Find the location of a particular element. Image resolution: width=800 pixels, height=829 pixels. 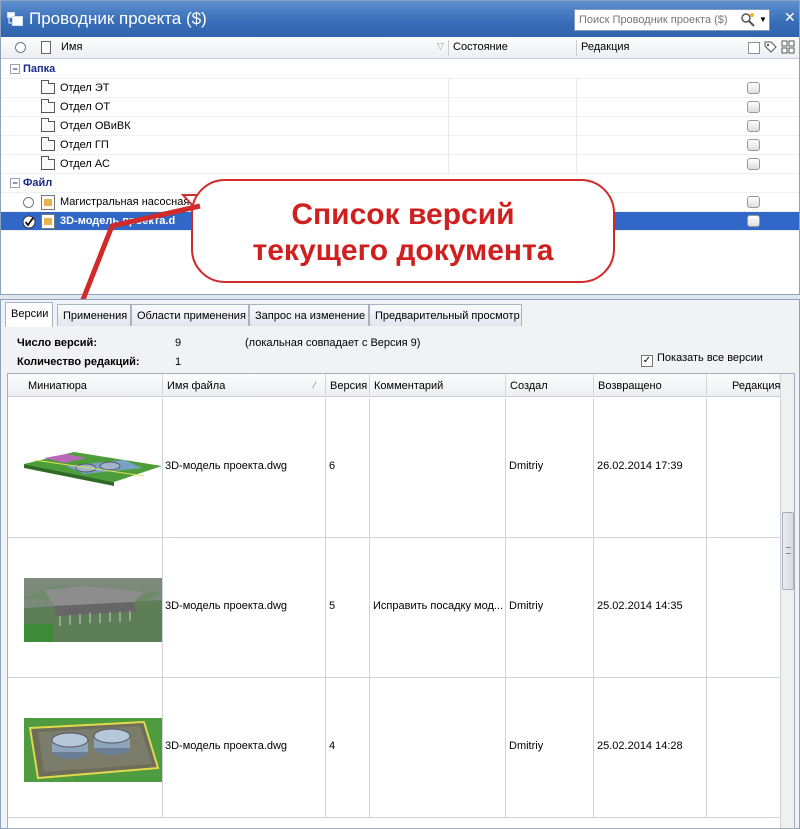

column-thumbnail: Миниатюра is located at coordinates (57, 386).